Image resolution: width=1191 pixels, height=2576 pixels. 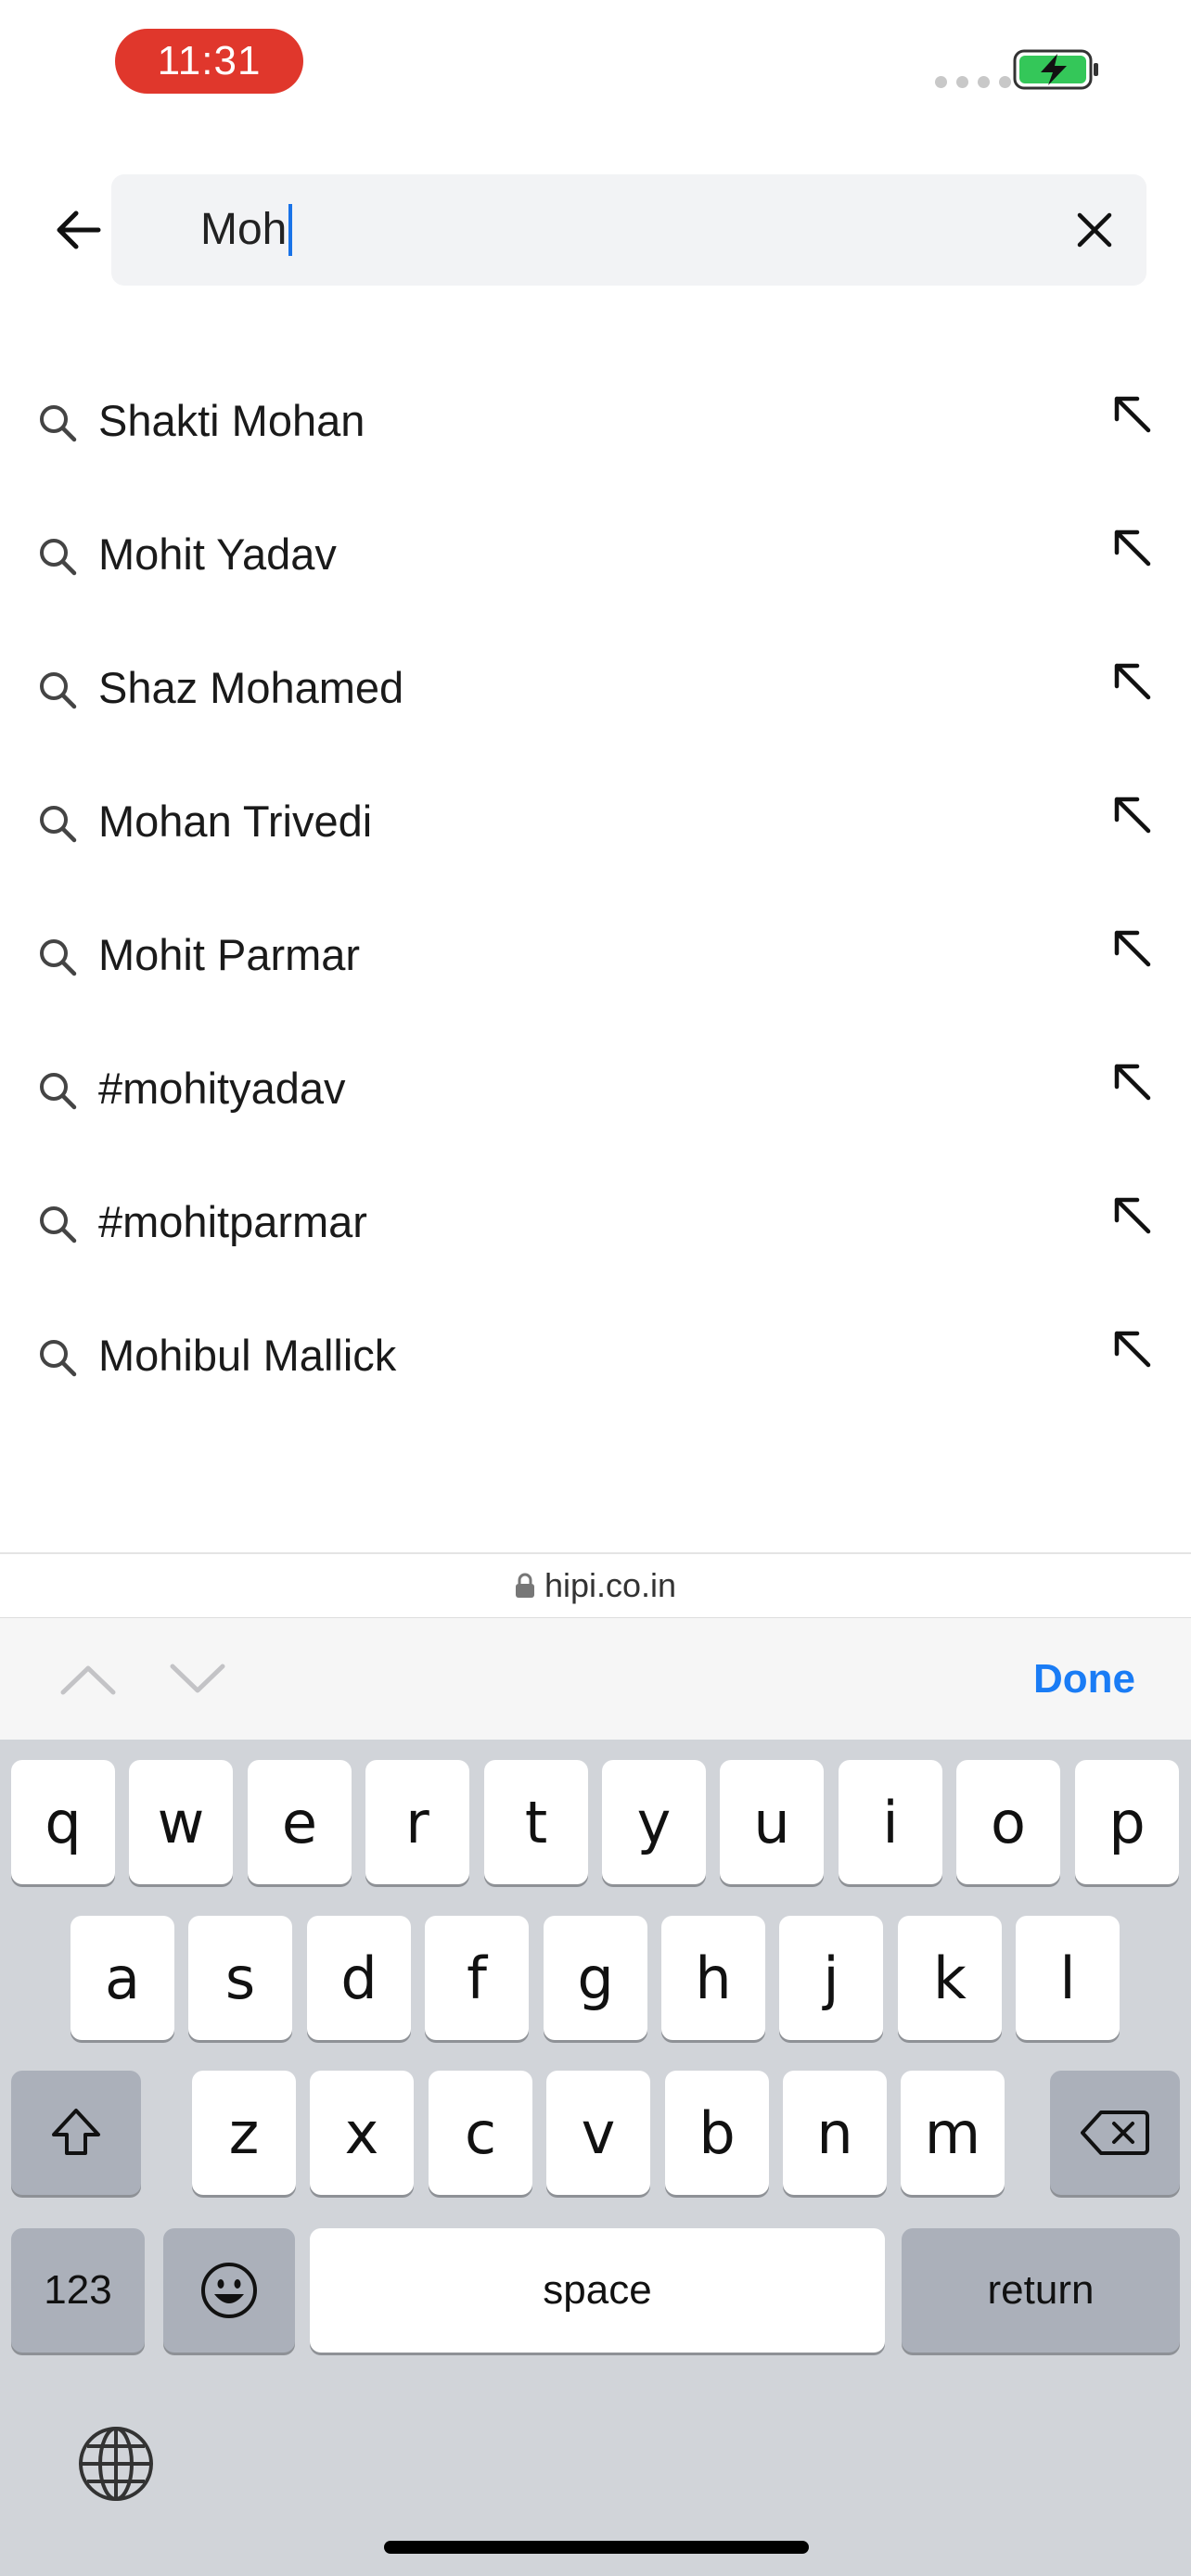 What do you see at coordinates (1084, 1679) in the screenshot?
I see `done-button: Done` at bounding box center [1084, 1679].